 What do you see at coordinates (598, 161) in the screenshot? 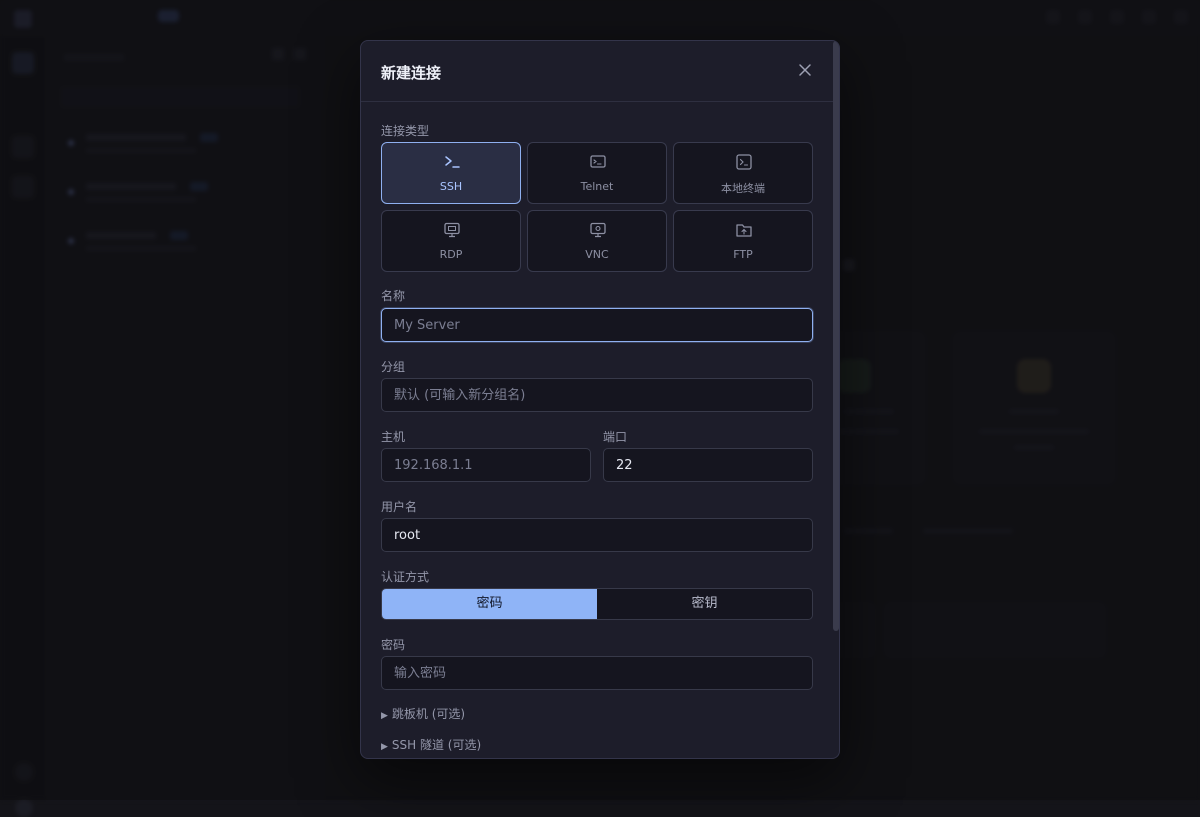
I see `terminal-window-icon` at bounding box center [598, 161].